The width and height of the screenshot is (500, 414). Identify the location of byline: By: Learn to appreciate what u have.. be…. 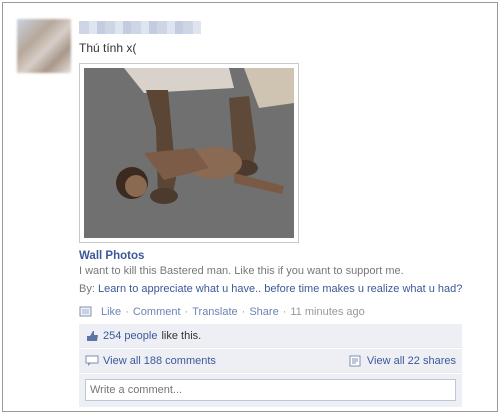
(270, 289).